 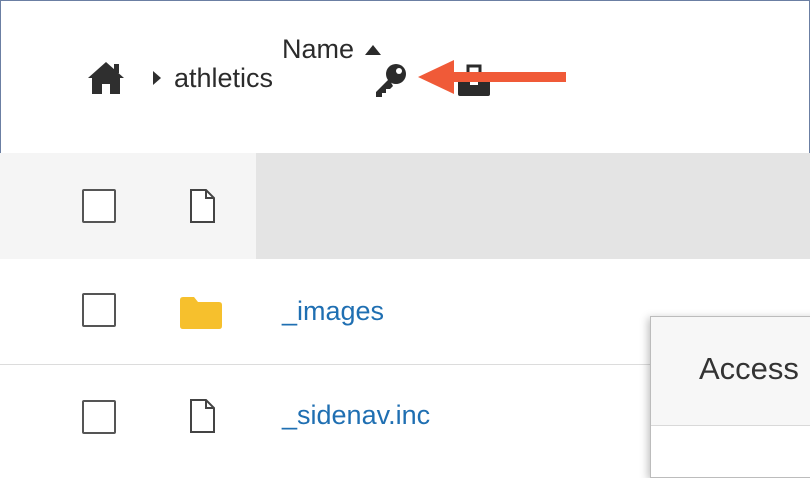 I want to click on access-popover: Access, so click(x=730, y=397).